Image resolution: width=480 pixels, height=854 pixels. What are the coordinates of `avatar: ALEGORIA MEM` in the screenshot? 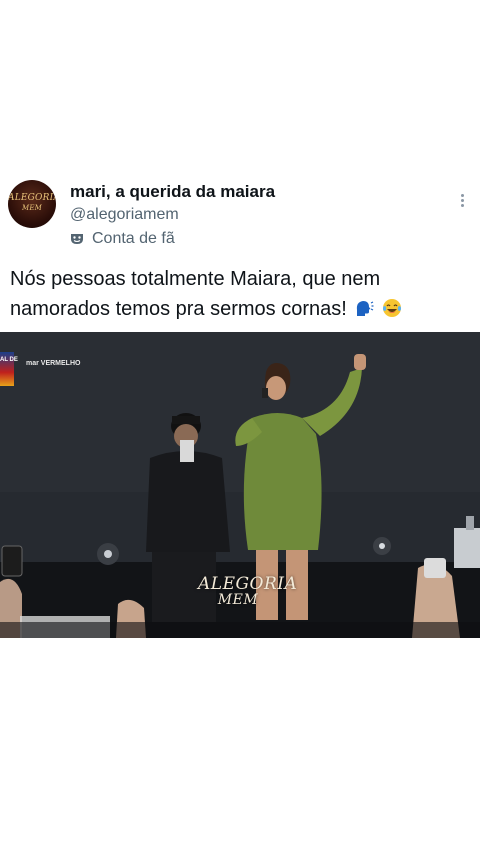 It's located at (32, 204).